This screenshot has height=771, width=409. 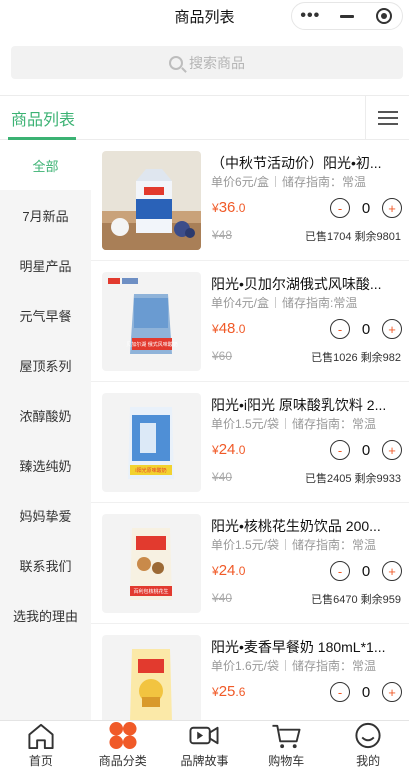 I want to click on sales-stock: 已售2405 剩余9933, so click(x=353, y=479).